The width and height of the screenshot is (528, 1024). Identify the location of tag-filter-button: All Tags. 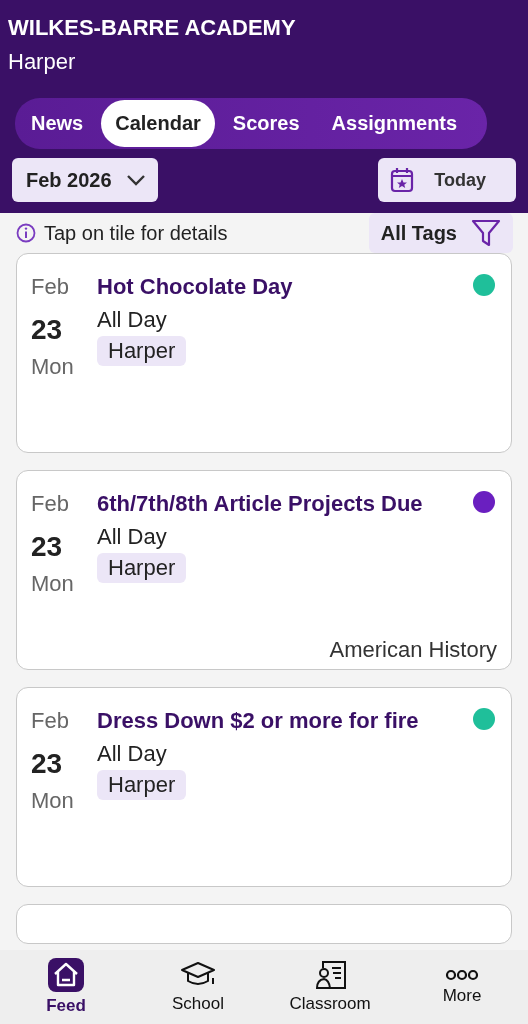
(440, 233).